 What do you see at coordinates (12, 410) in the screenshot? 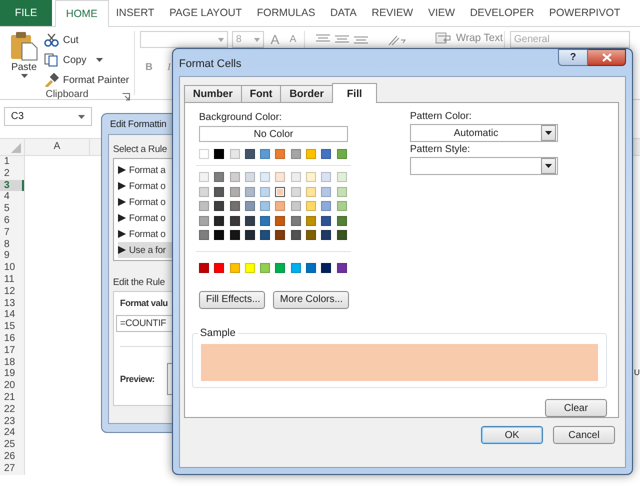
I see `row-header: 22` at bounding box center [12, 410].